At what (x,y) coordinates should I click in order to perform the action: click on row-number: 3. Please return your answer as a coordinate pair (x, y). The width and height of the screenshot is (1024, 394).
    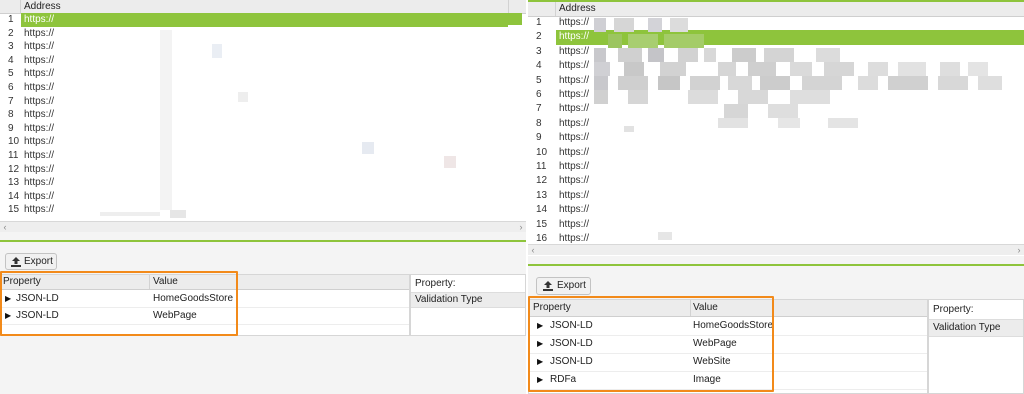
    Looking at the image, I should click on (11, 47).